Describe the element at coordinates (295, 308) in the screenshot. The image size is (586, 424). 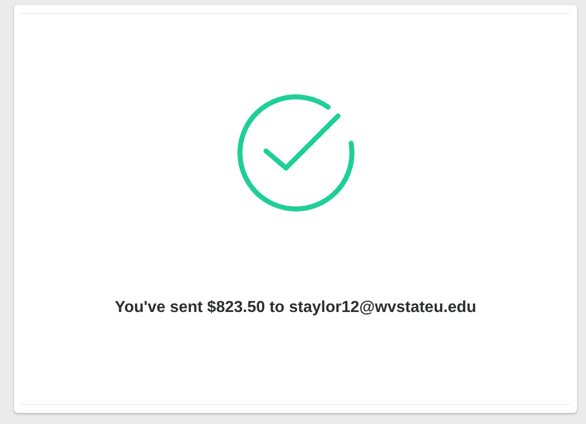
I see `confirmation-message: You've sent $823.50 to staylor12@wvstateu.edu` at that location.